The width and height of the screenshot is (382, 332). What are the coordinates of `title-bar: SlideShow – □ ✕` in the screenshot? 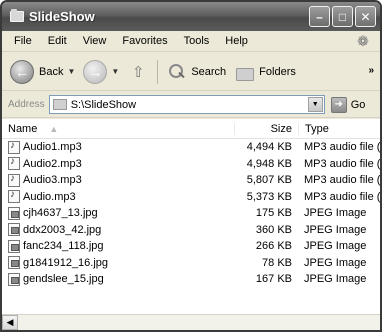 It's located at (191, 16).